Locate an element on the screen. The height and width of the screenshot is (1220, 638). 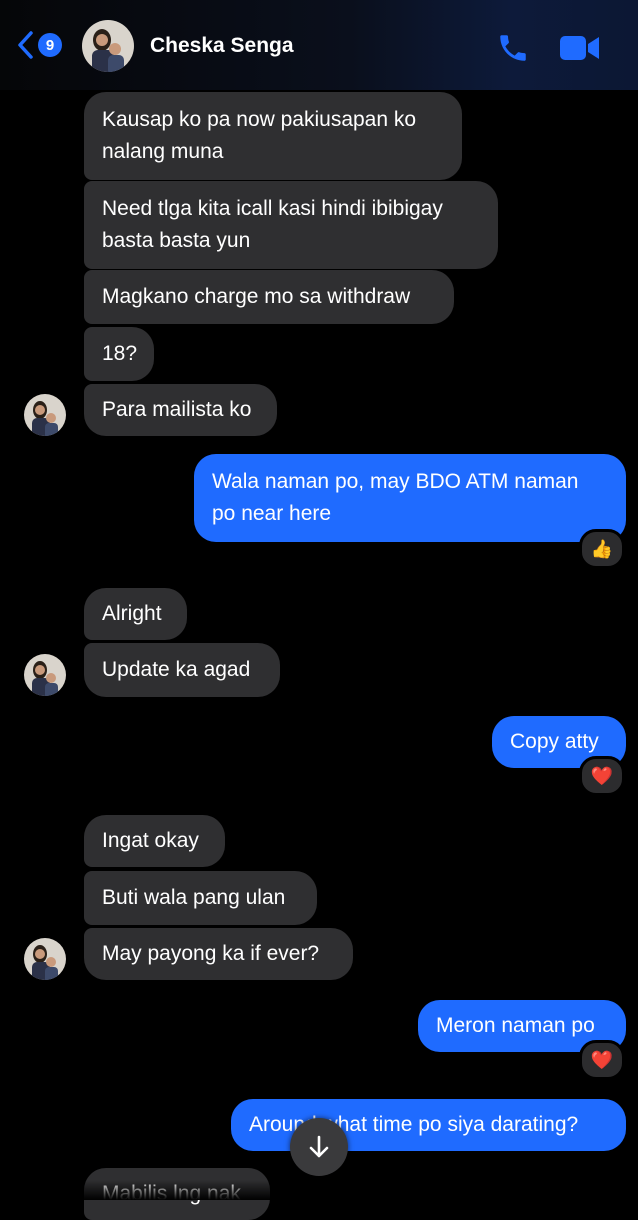
message-text: May payong ka if ever? is located at coordinates (211, 953).